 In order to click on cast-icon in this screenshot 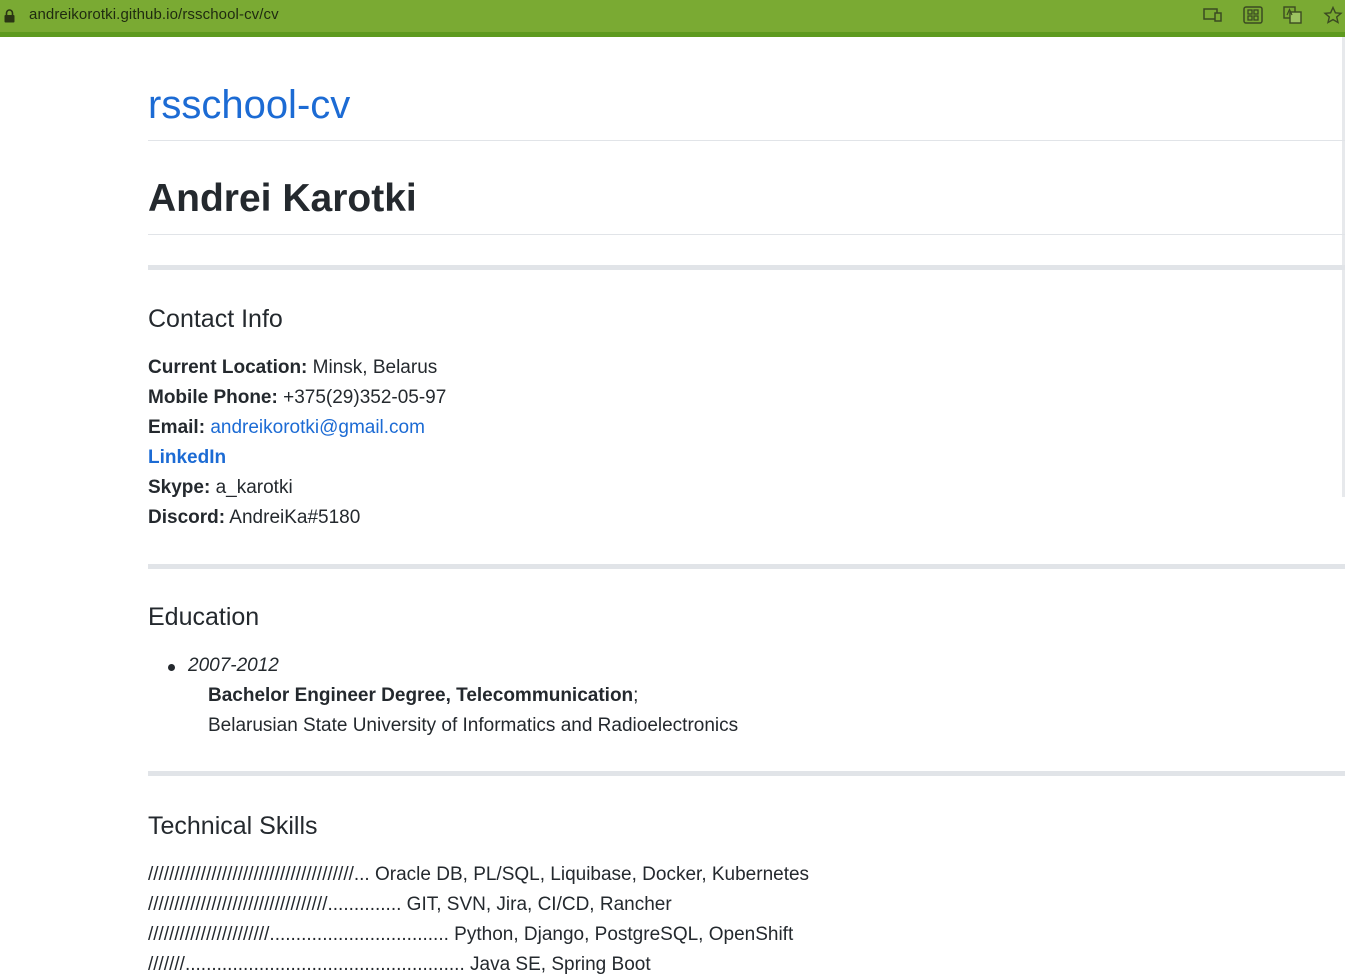, I will do `click(1213, 15)`.